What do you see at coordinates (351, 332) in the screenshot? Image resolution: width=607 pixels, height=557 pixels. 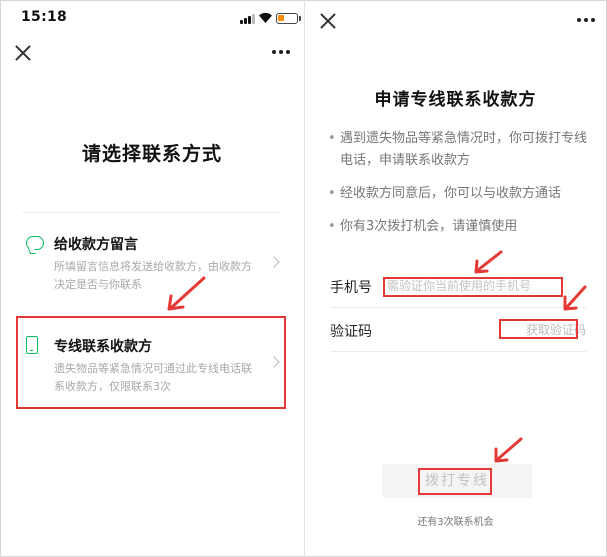 I see `code-label: 验证码` at bounding box center [351, 332].